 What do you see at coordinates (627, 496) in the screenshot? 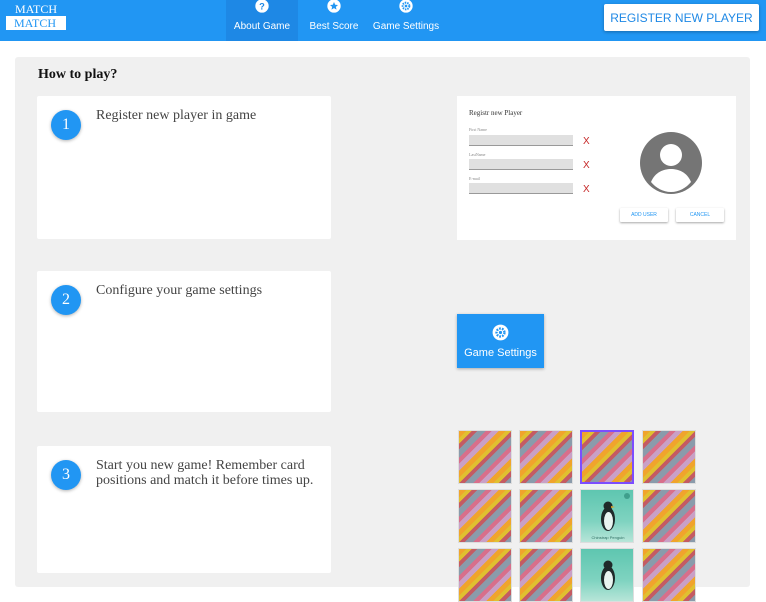
I see `card-badge` at bounding box center [627, 496].